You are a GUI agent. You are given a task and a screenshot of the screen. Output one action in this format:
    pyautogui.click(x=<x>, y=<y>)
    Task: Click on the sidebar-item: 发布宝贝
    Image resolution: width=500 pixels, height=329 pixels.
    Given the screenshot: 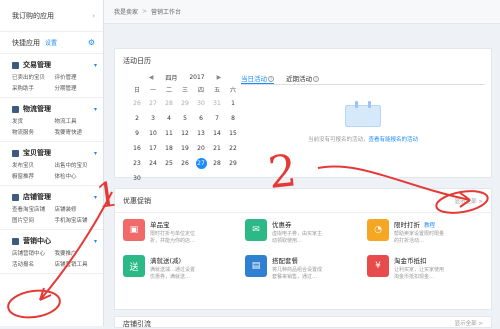 What is the action you would take?
    pyautogui.click(x=33, y=165)
    